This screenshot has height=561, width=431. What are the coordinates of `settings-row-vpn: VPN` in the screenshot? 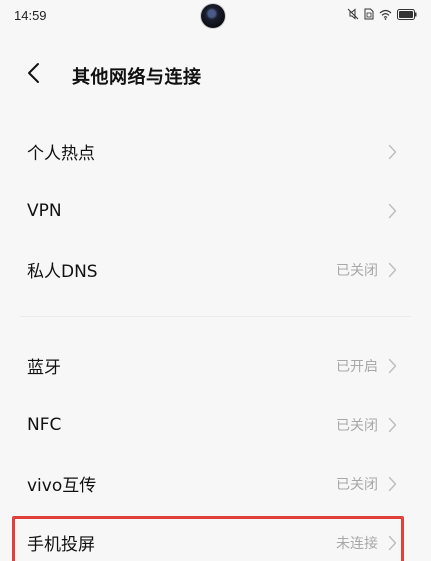 It's located at (215, 210).